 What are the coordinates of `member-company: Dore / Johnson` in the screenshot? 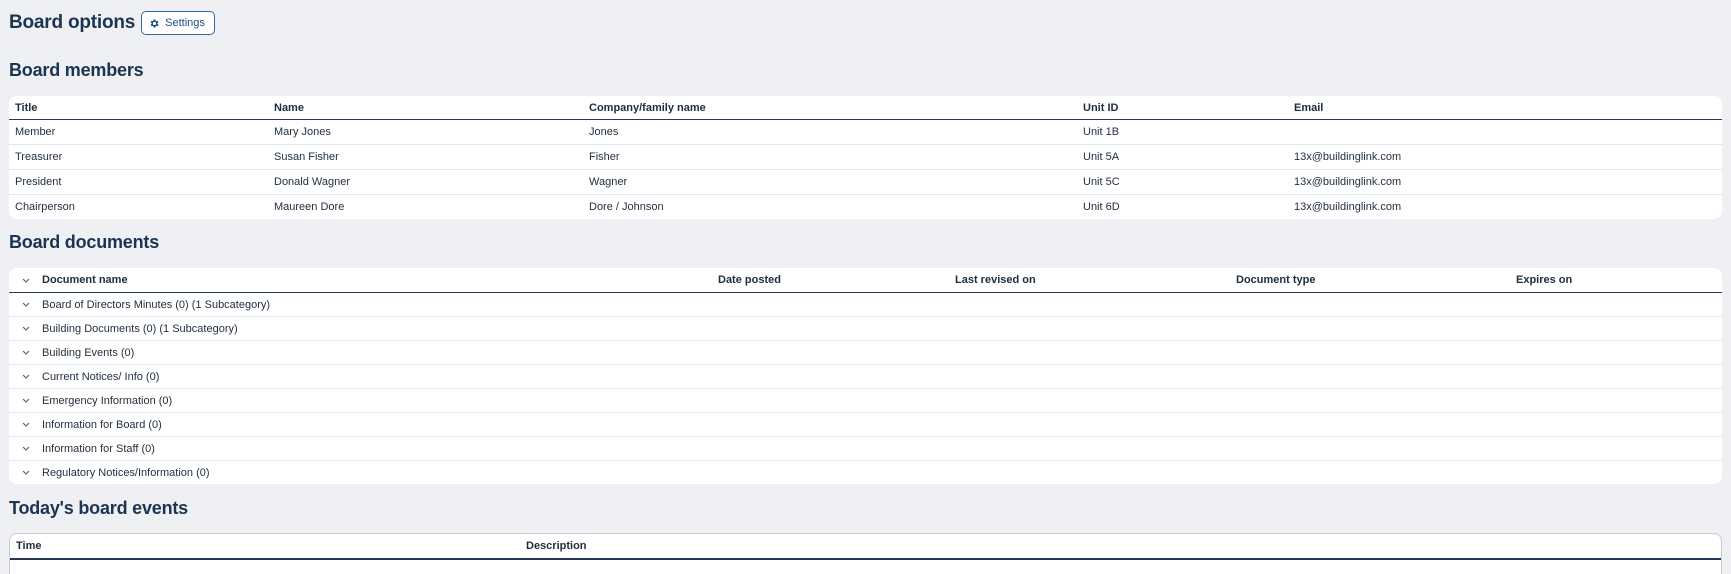 It's located at (626, 207).